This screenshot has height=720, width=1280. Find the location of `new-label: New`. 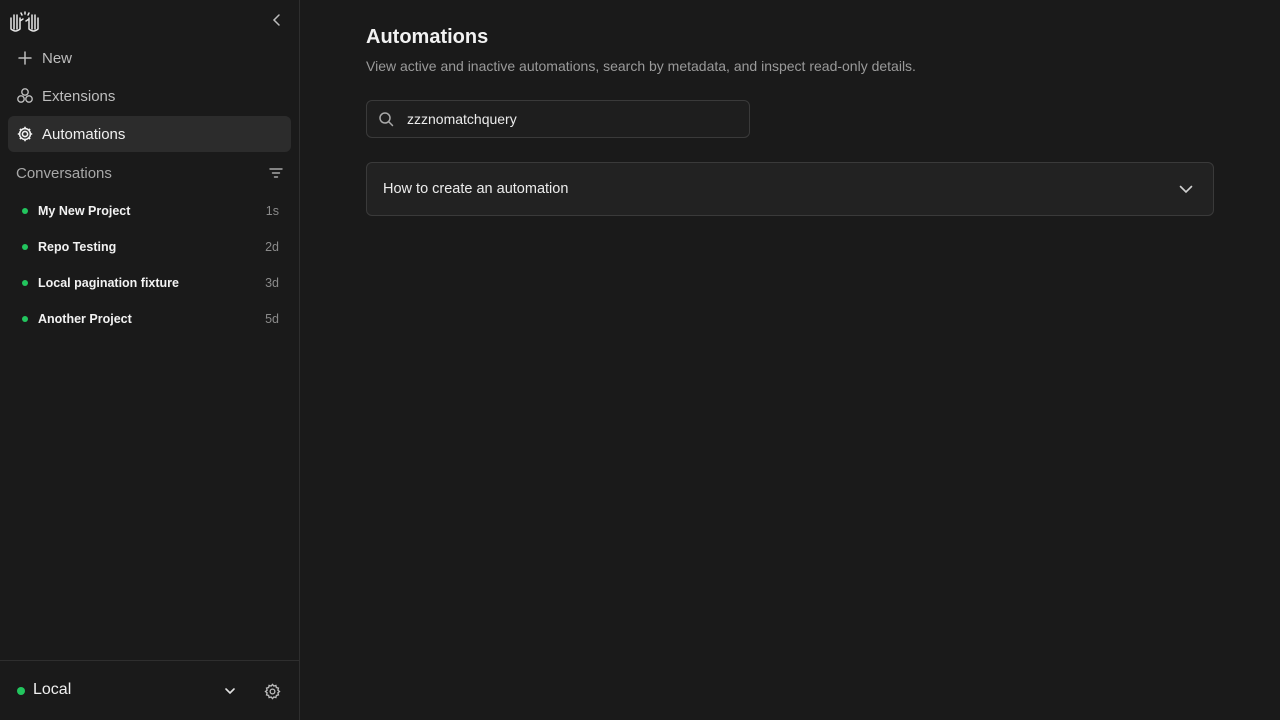

new-label: New is located at coordinates (57, 58).